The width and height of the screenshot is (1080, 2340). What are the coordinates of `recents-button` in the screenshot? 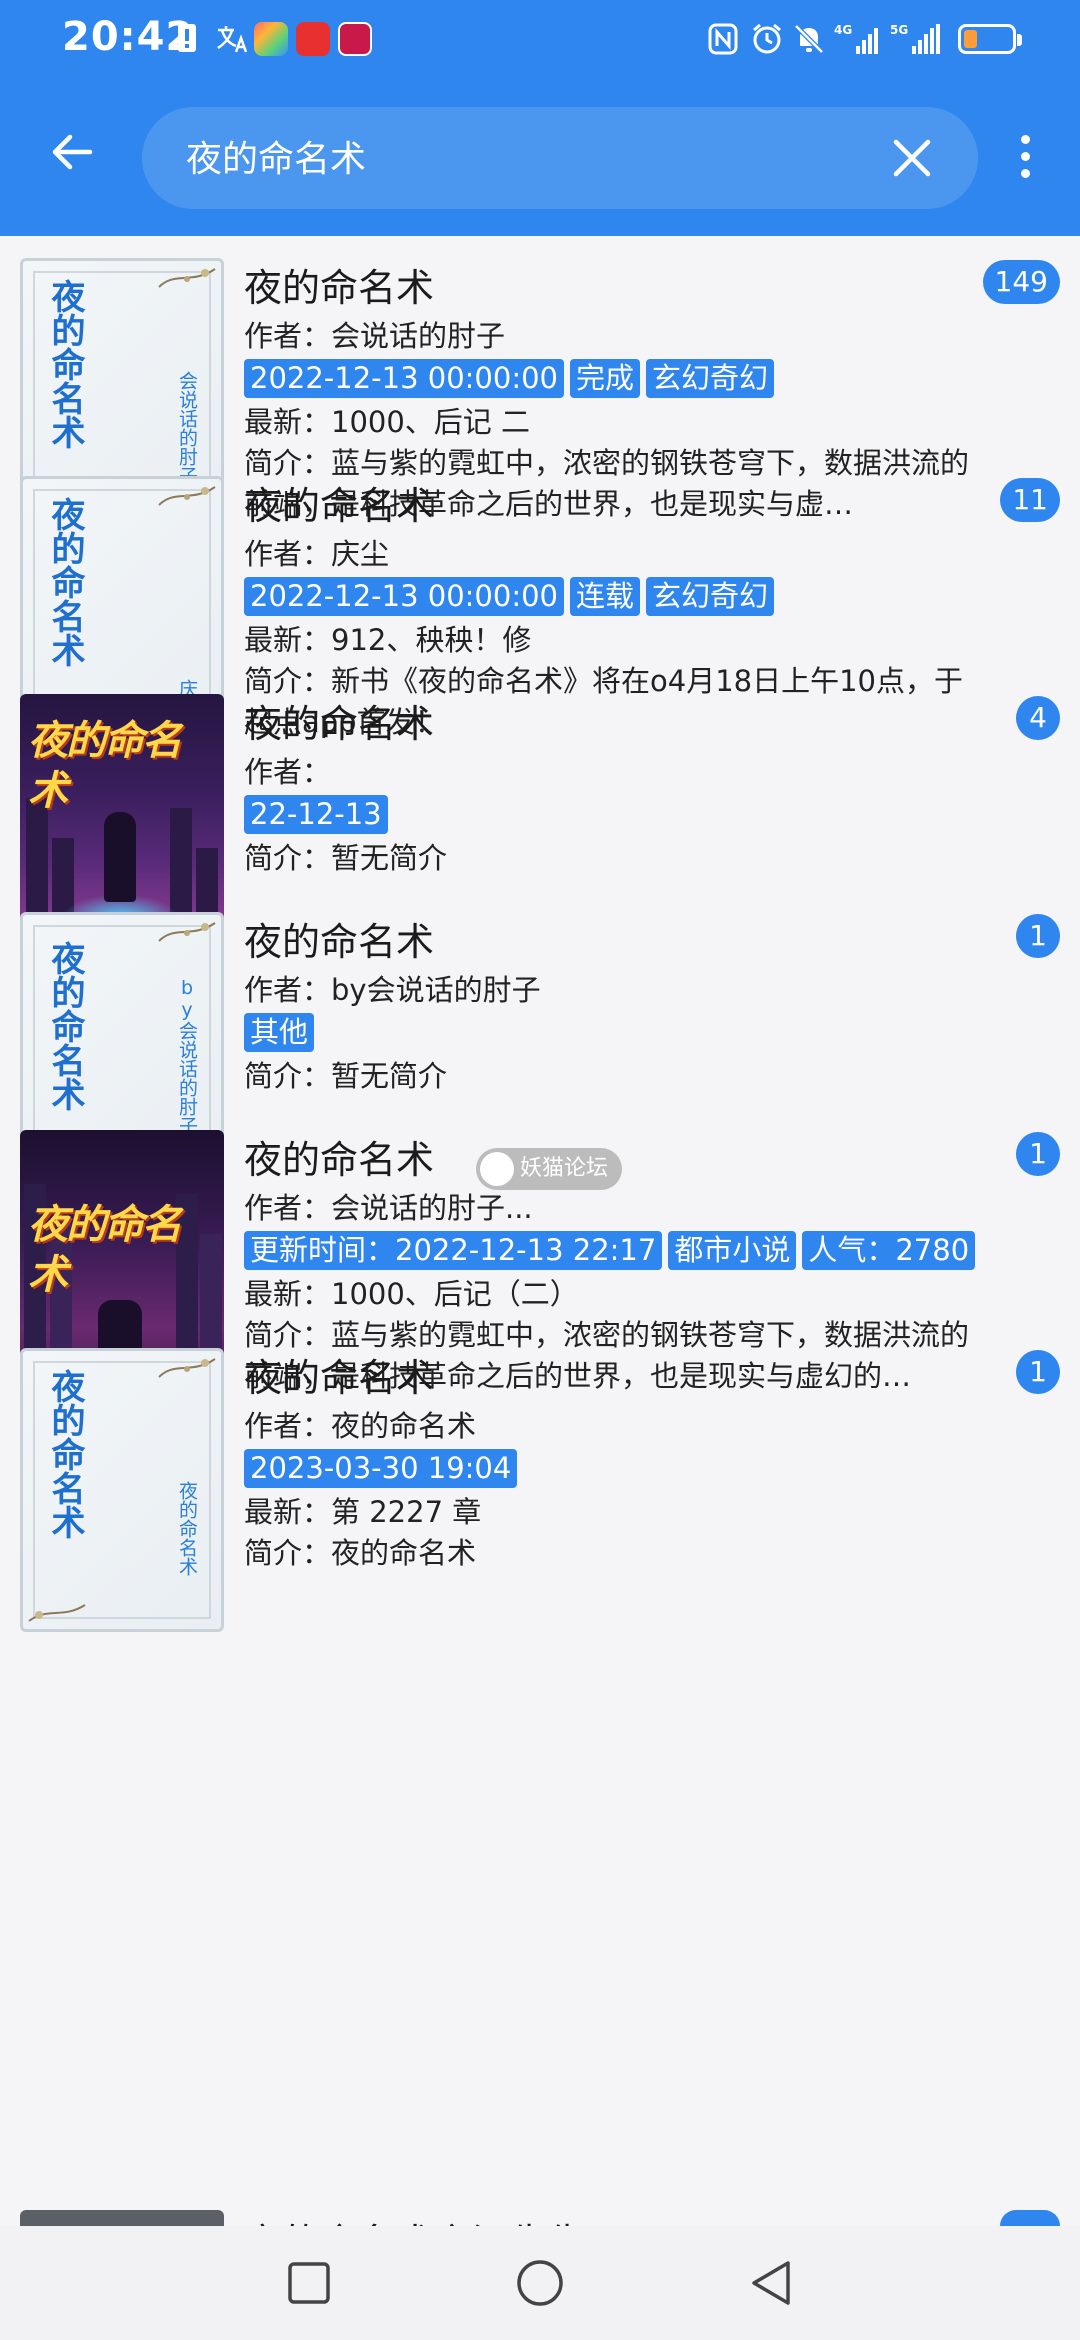 It's located at (309, 2283).